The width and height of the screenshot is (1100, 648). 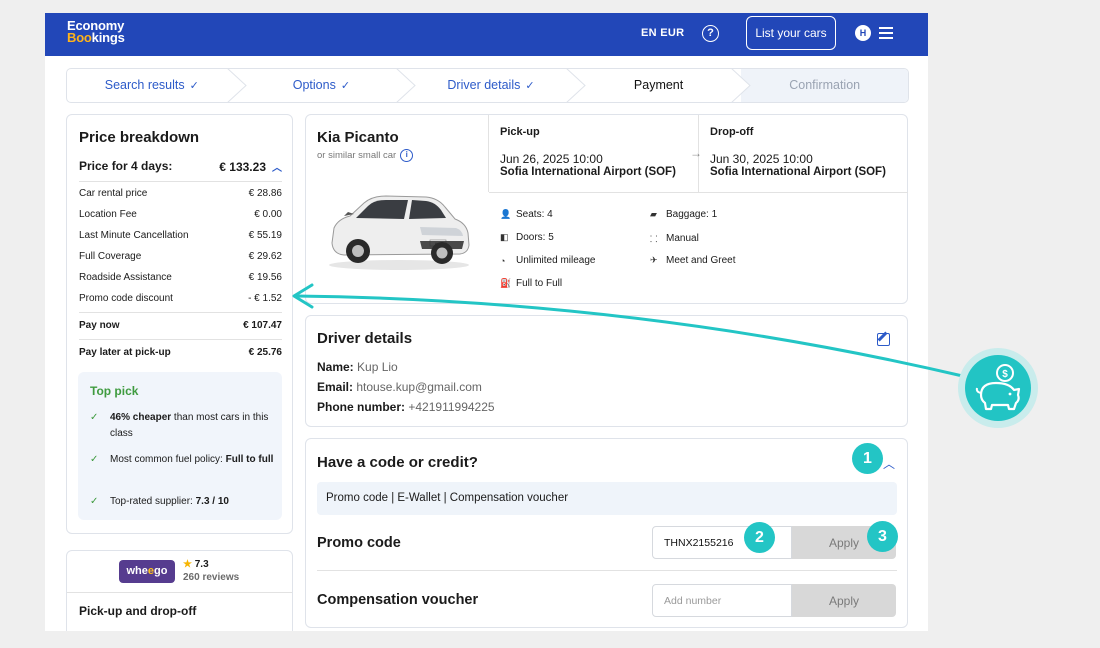 I want to click on feature-text: Doors: 5, so click(x=535, y=237).